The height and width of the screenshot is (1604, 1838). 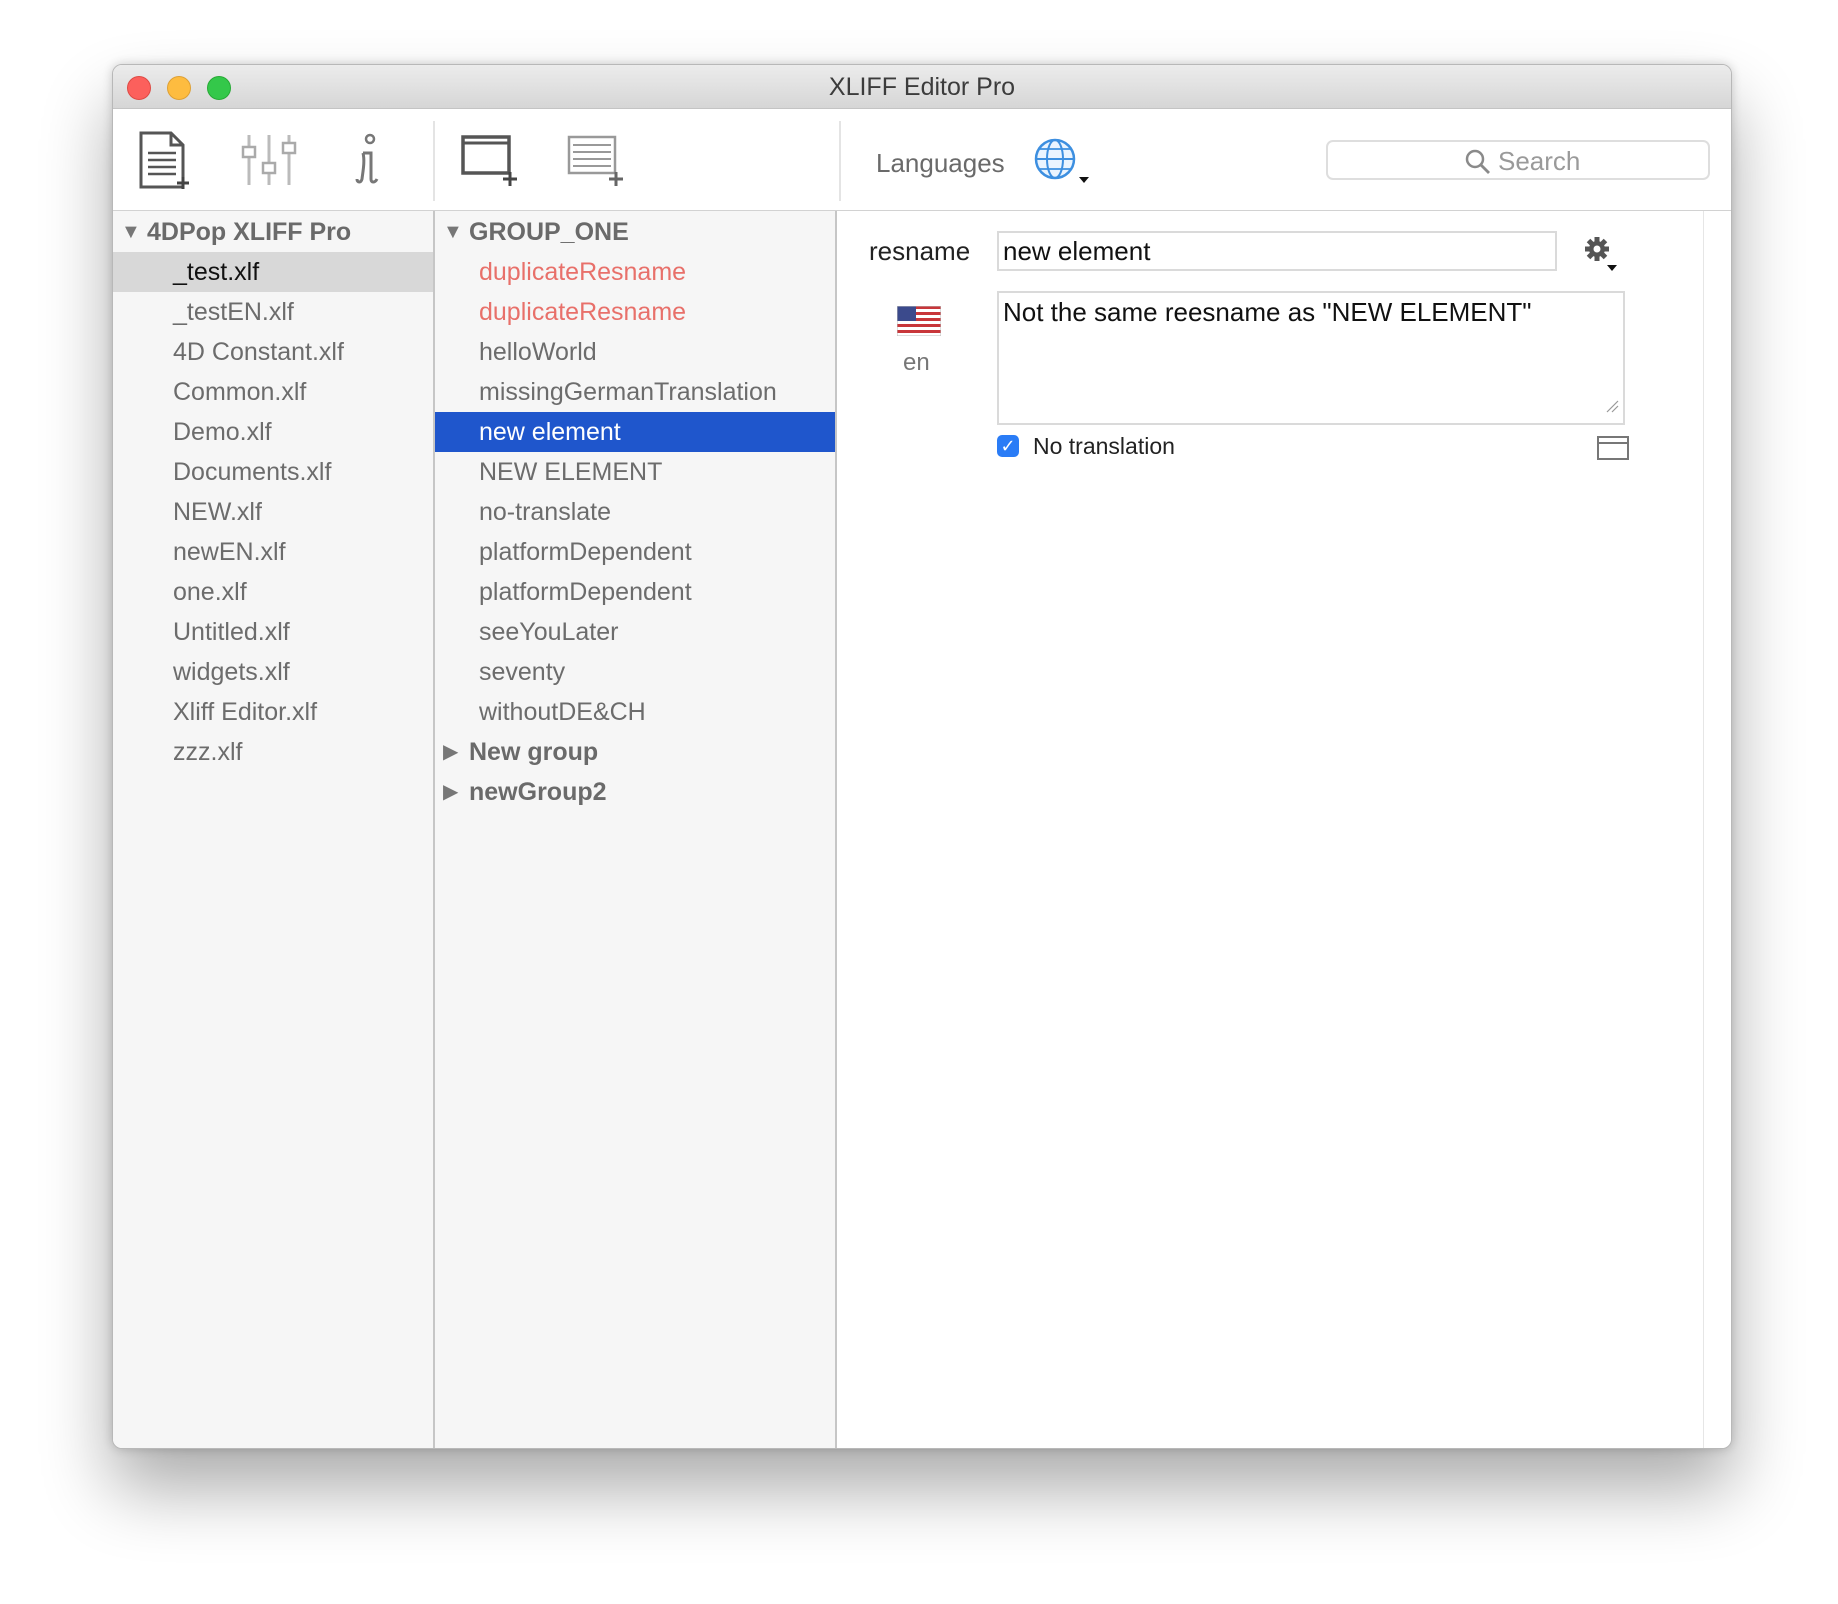 I want to click on file-row: Xliff Editor.xlf, so click(x=273, y=712).